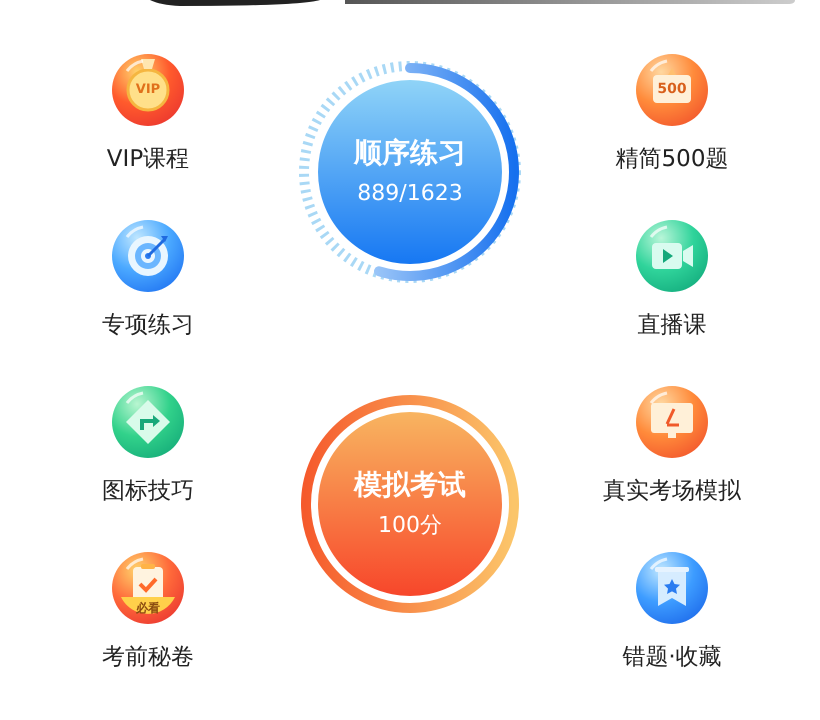  I want to click on practice-button, so click(410, 172).